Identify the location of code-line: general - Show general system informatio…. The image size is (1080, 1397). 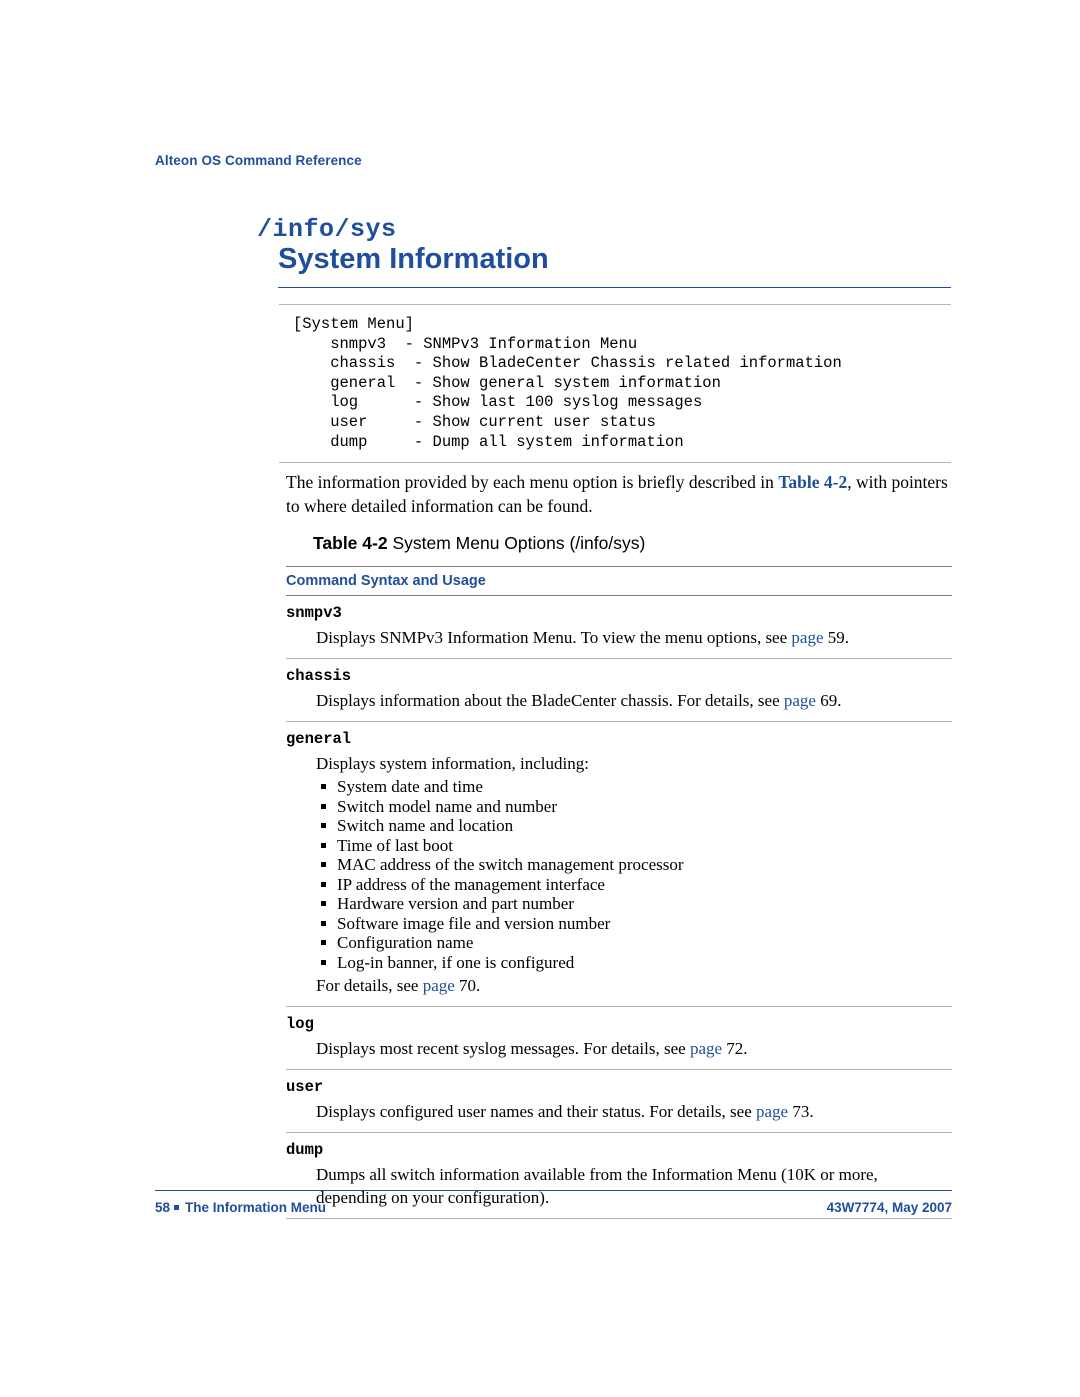
(507, 382).